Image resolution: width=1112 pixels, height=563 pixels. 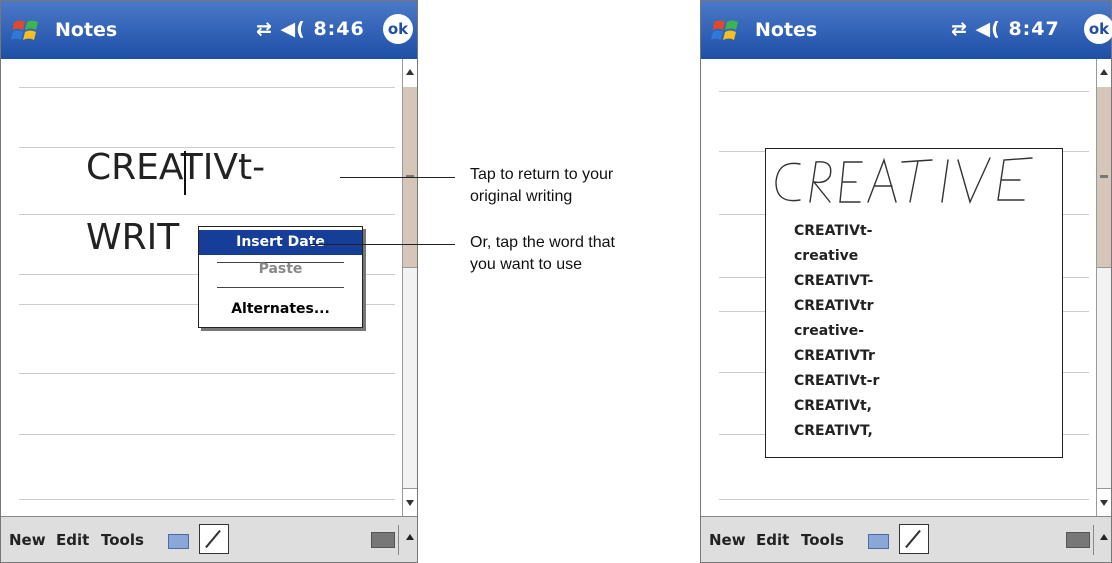 I want to click on scroll-thumb, so click(x=1104, y=177).